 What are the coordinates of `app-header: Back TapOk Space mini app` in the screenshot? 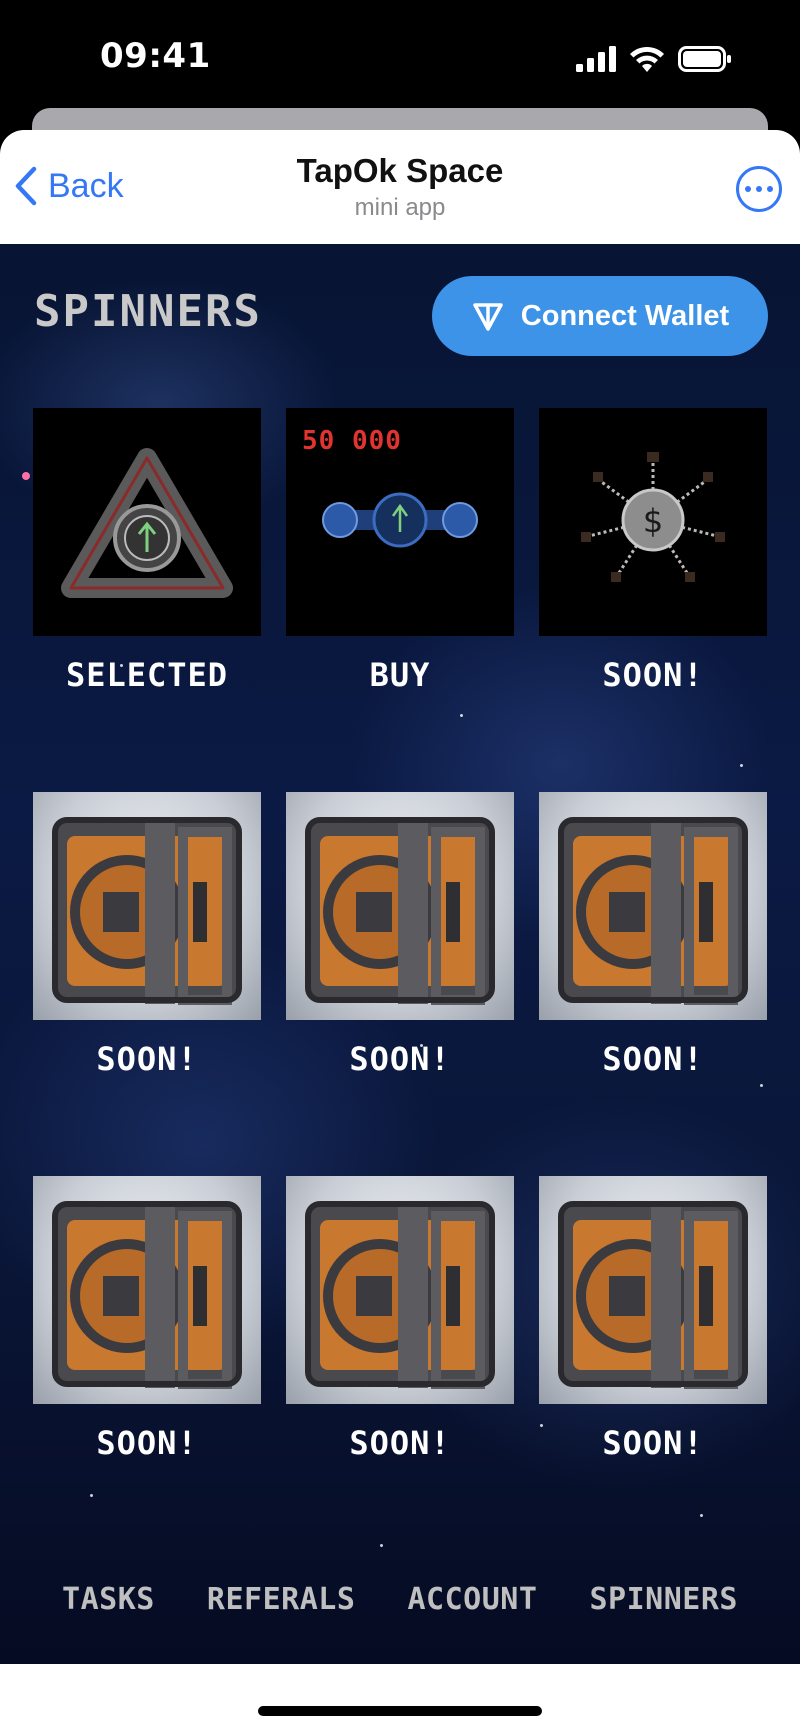 It's located at (400, 187).